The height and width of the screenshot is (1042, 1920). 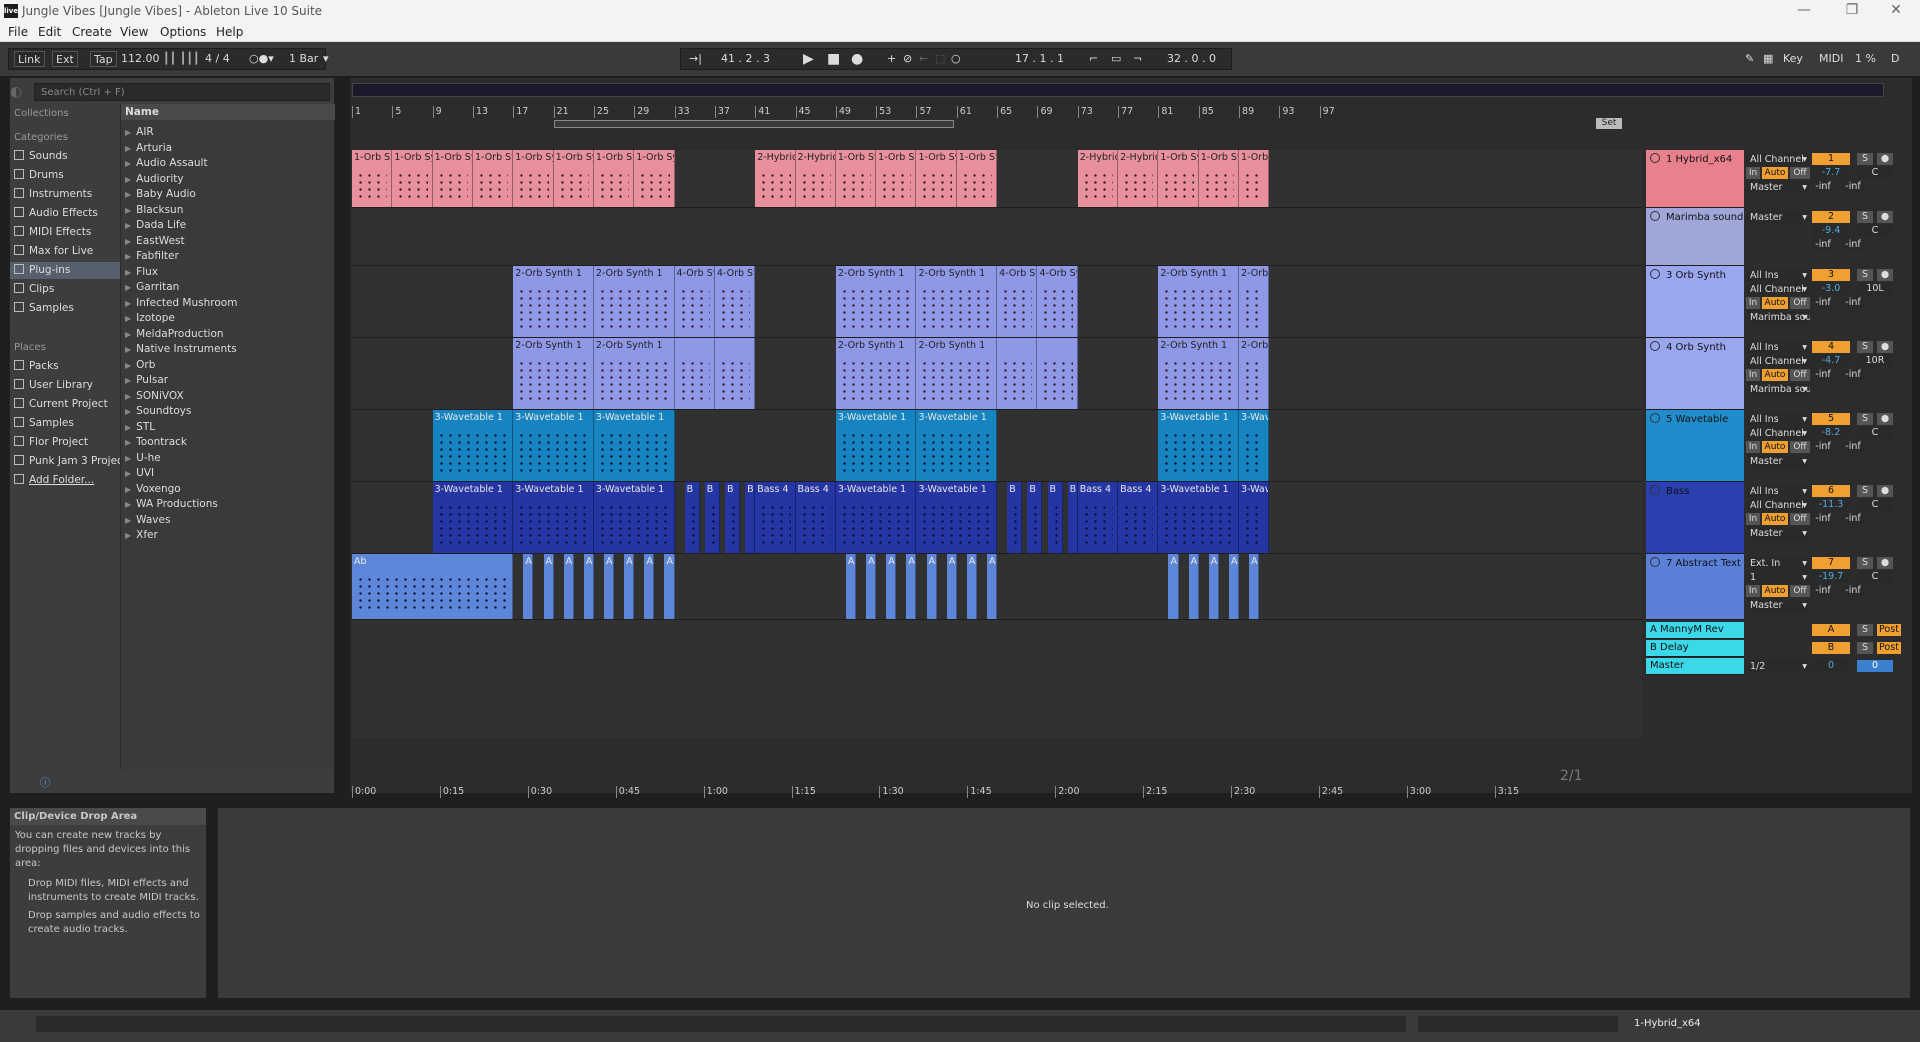 I want to click on input-type-select: All Channel, so click(x=1778, y=159).